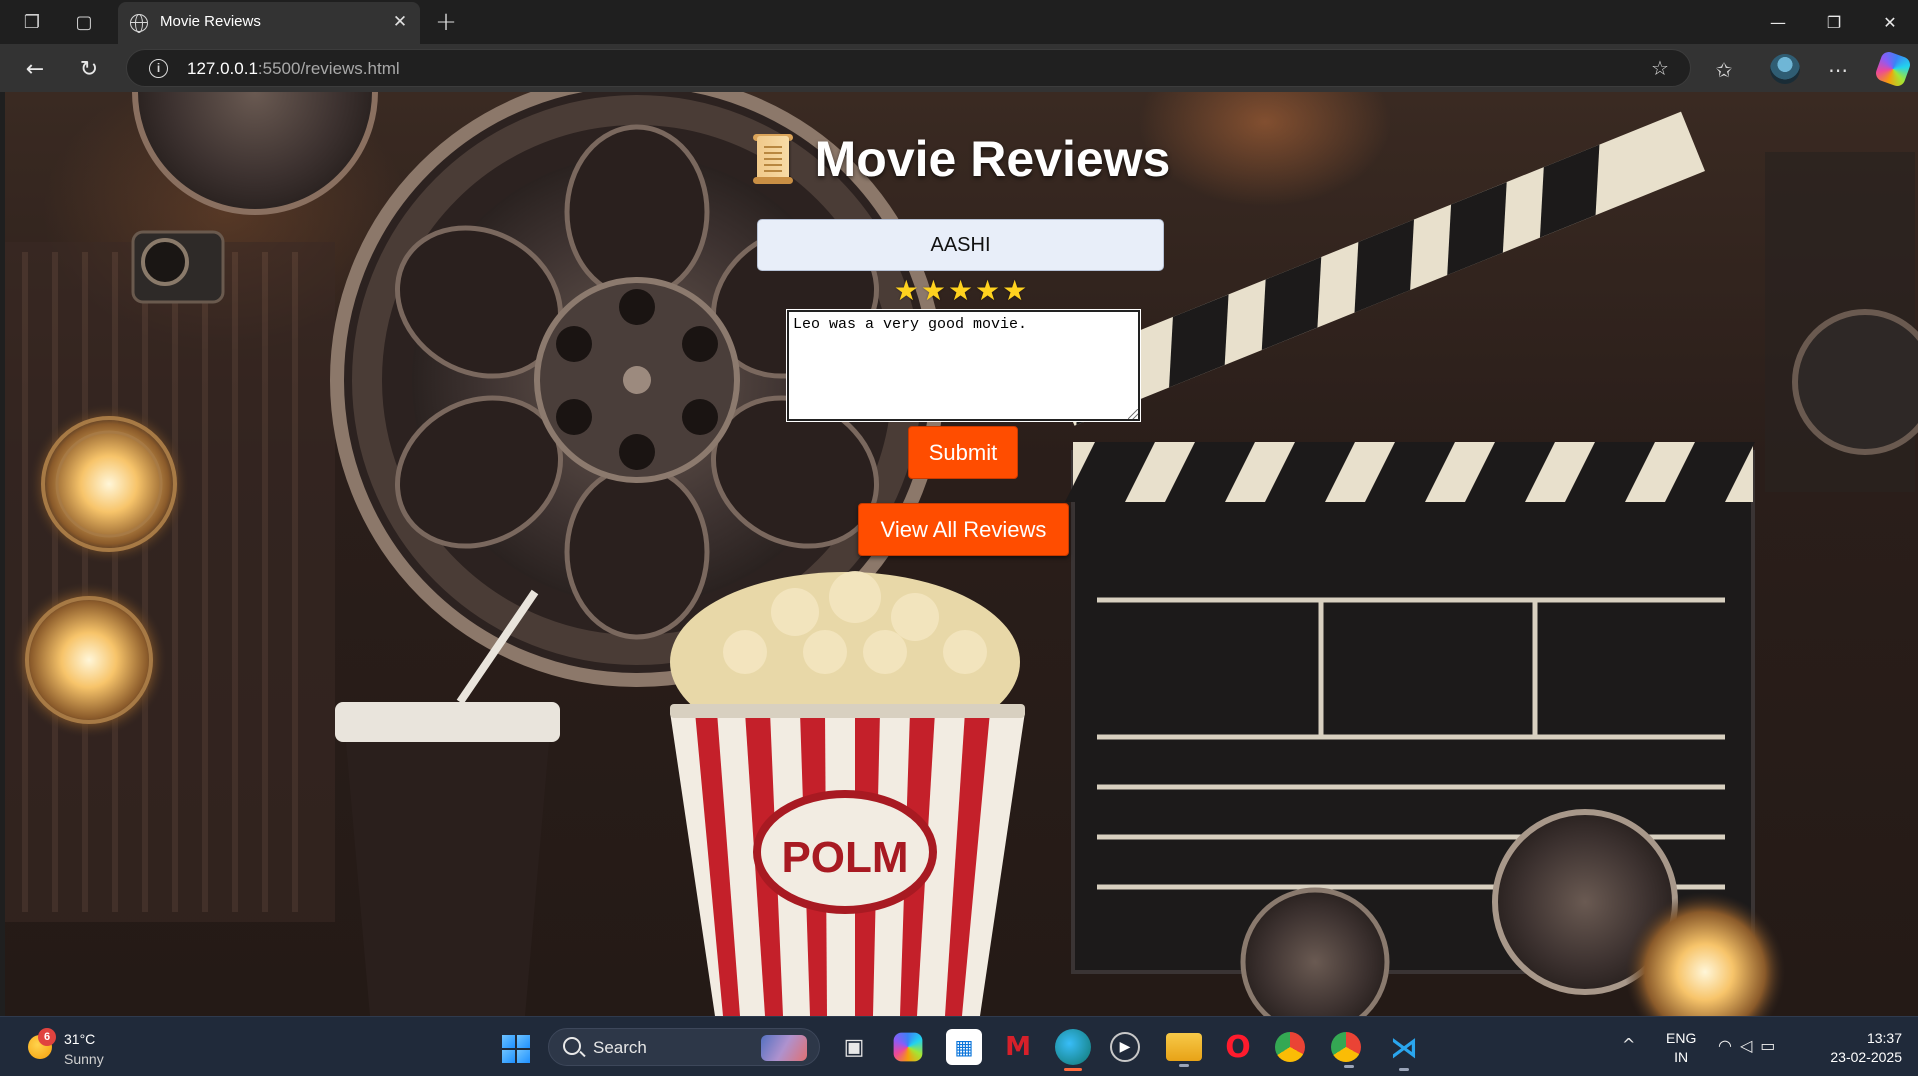 This screenshot has height=1076, width=1918. What do you see at coordinates (1238, 1047) in the screenshot?
I see `opera-icon: O` at bounding box center [1238, 1047].